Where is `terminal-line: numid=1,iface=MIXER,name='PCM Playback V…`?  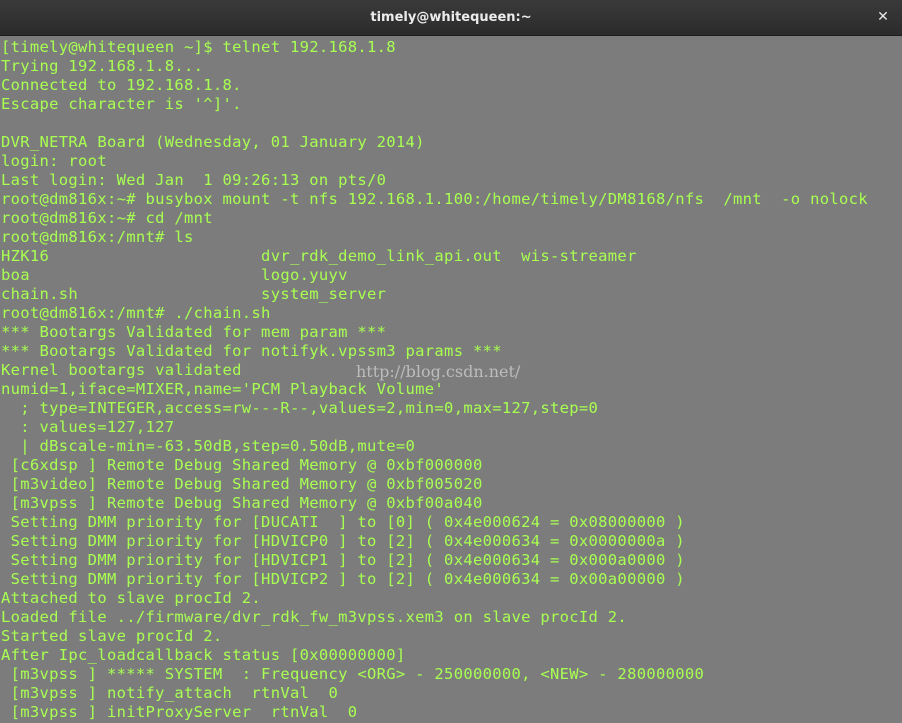 terminal-line: numid=1,iface=MIXER,name='PCM Playback V… is located at coordinates (223, 389).